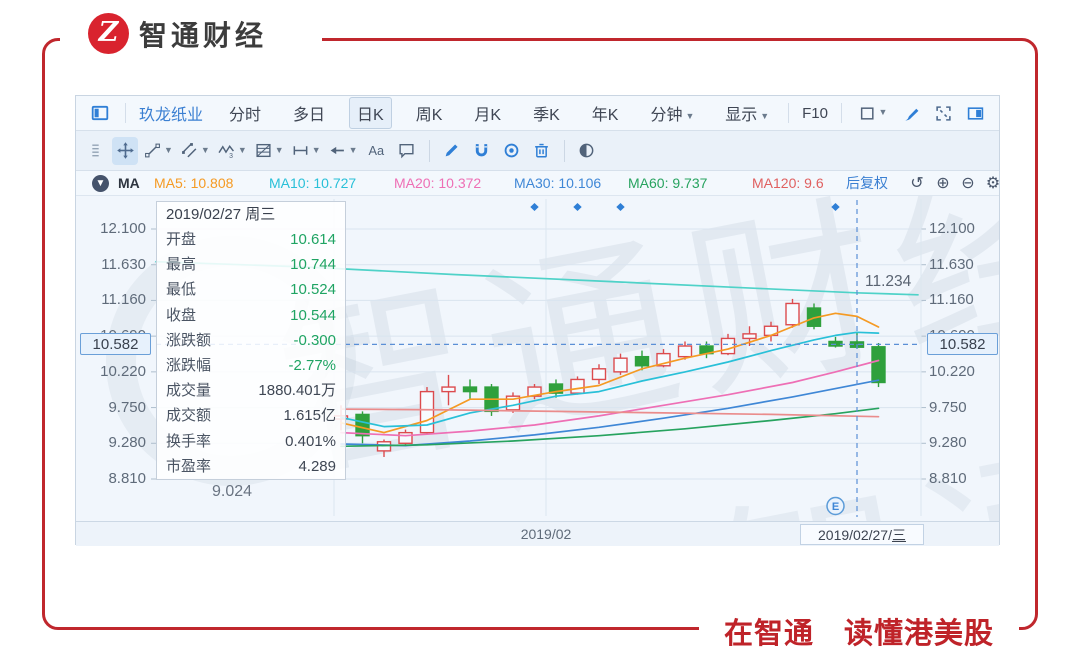 The width and height of the screenshot is (1080, 647). What do you see at coordinates (482, 151) in the screenshot?
I see `magnet-tool` at bounding box center [482, 151].